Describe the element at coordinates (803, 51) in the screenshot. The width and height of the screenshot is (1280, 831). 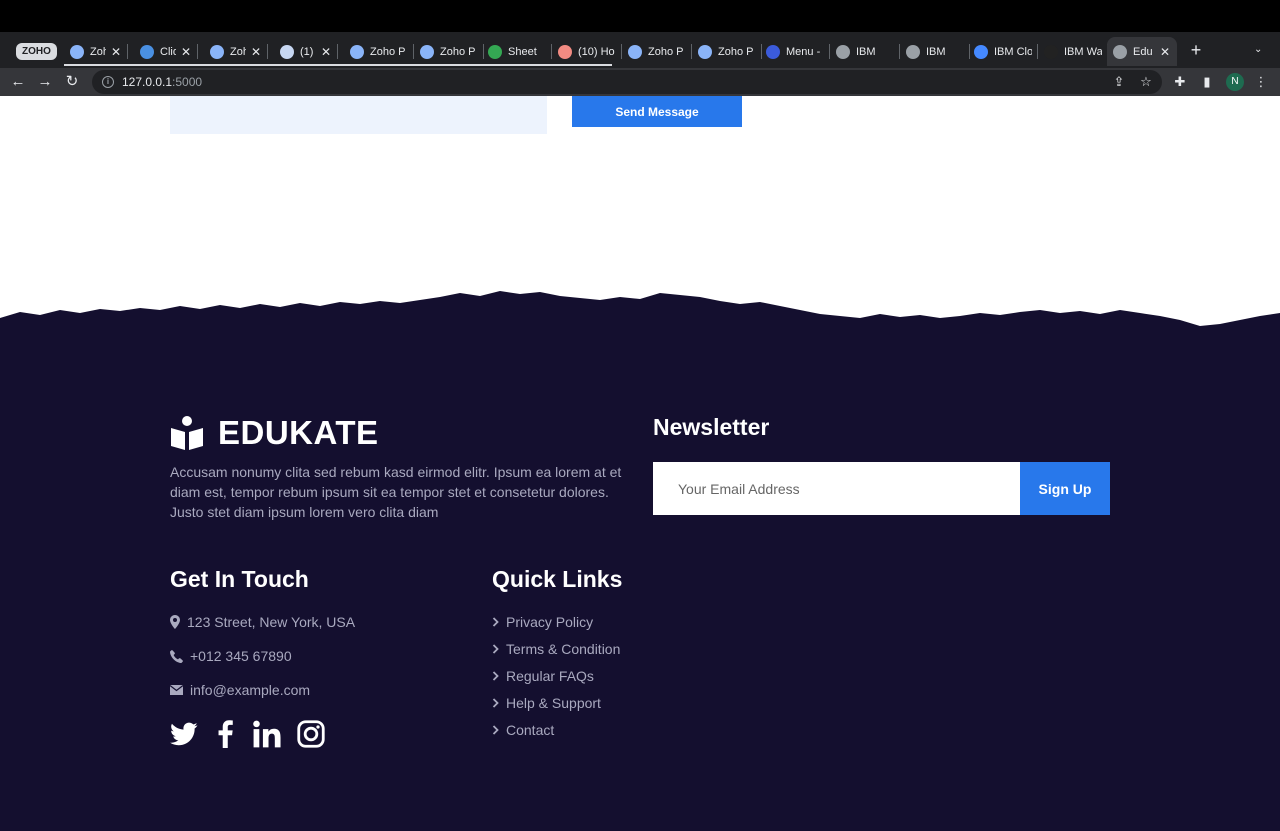
I see `tab-title: Menu -` at that location.